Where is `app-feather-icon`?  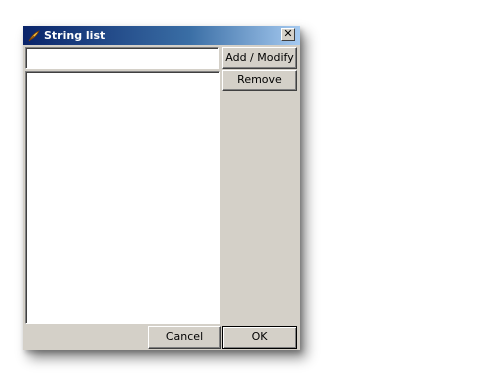 app-feather-icon is located at coordinates (34, 35).